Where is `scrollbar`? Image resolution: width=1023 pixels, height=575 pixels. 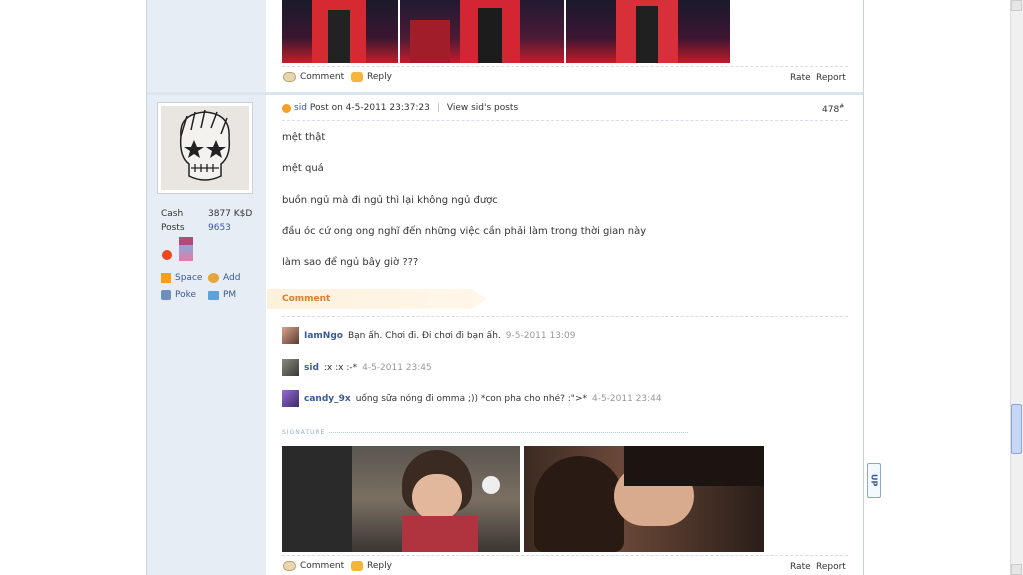
scrollbar is located at coordinates (1016, 287).